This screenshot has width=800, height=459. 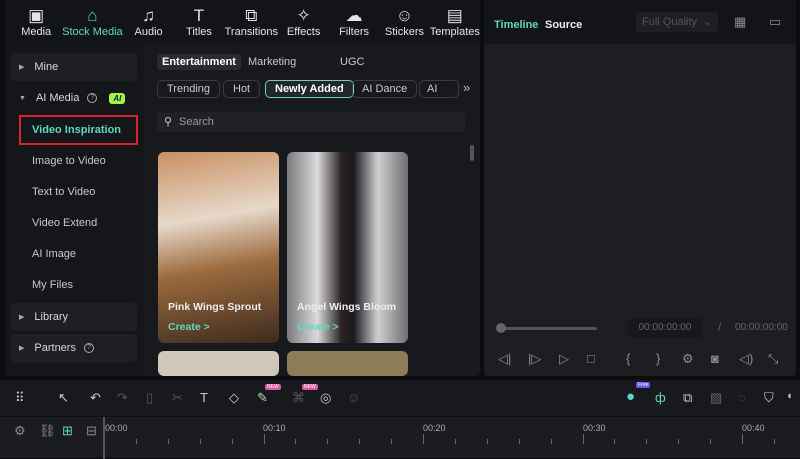 I want to click on sidebar-ai-media: ▼ AI Media? AI, so click(x=74, y=98).